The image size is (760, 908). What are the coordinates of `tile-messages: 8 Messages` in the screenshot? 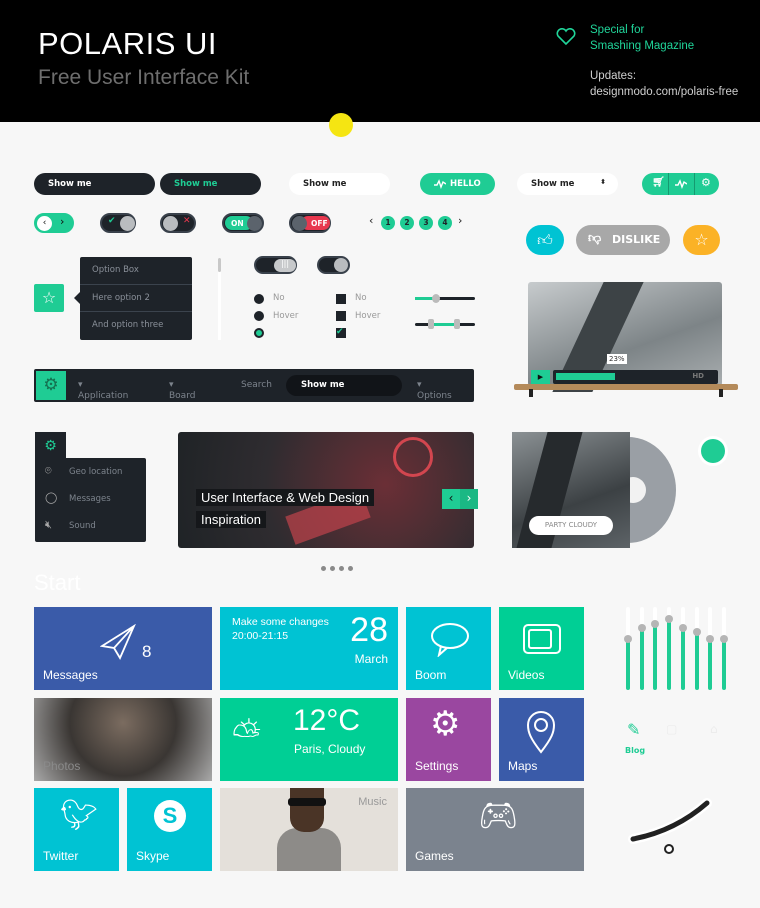 It's located at (123, 648).